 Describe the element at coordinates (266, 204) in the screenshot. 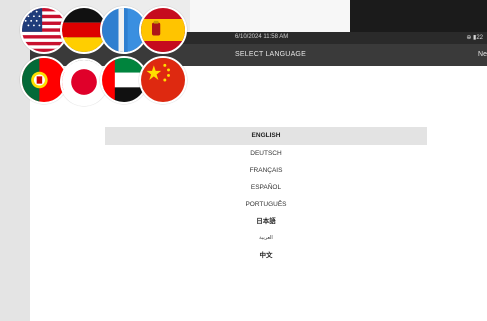

I see `language-item-portugues: PORTUGUÊS` at that location.